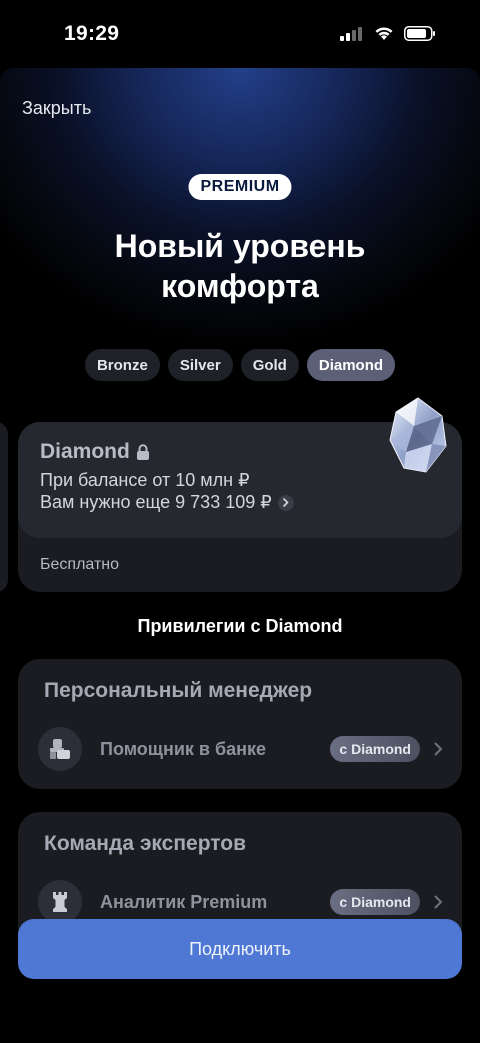 This screenshot has height=1043, width=480. What do you see at coordinates (60, 749) in the screenshot?
I see `desk-person-icon` at bounding box center [60, 749].